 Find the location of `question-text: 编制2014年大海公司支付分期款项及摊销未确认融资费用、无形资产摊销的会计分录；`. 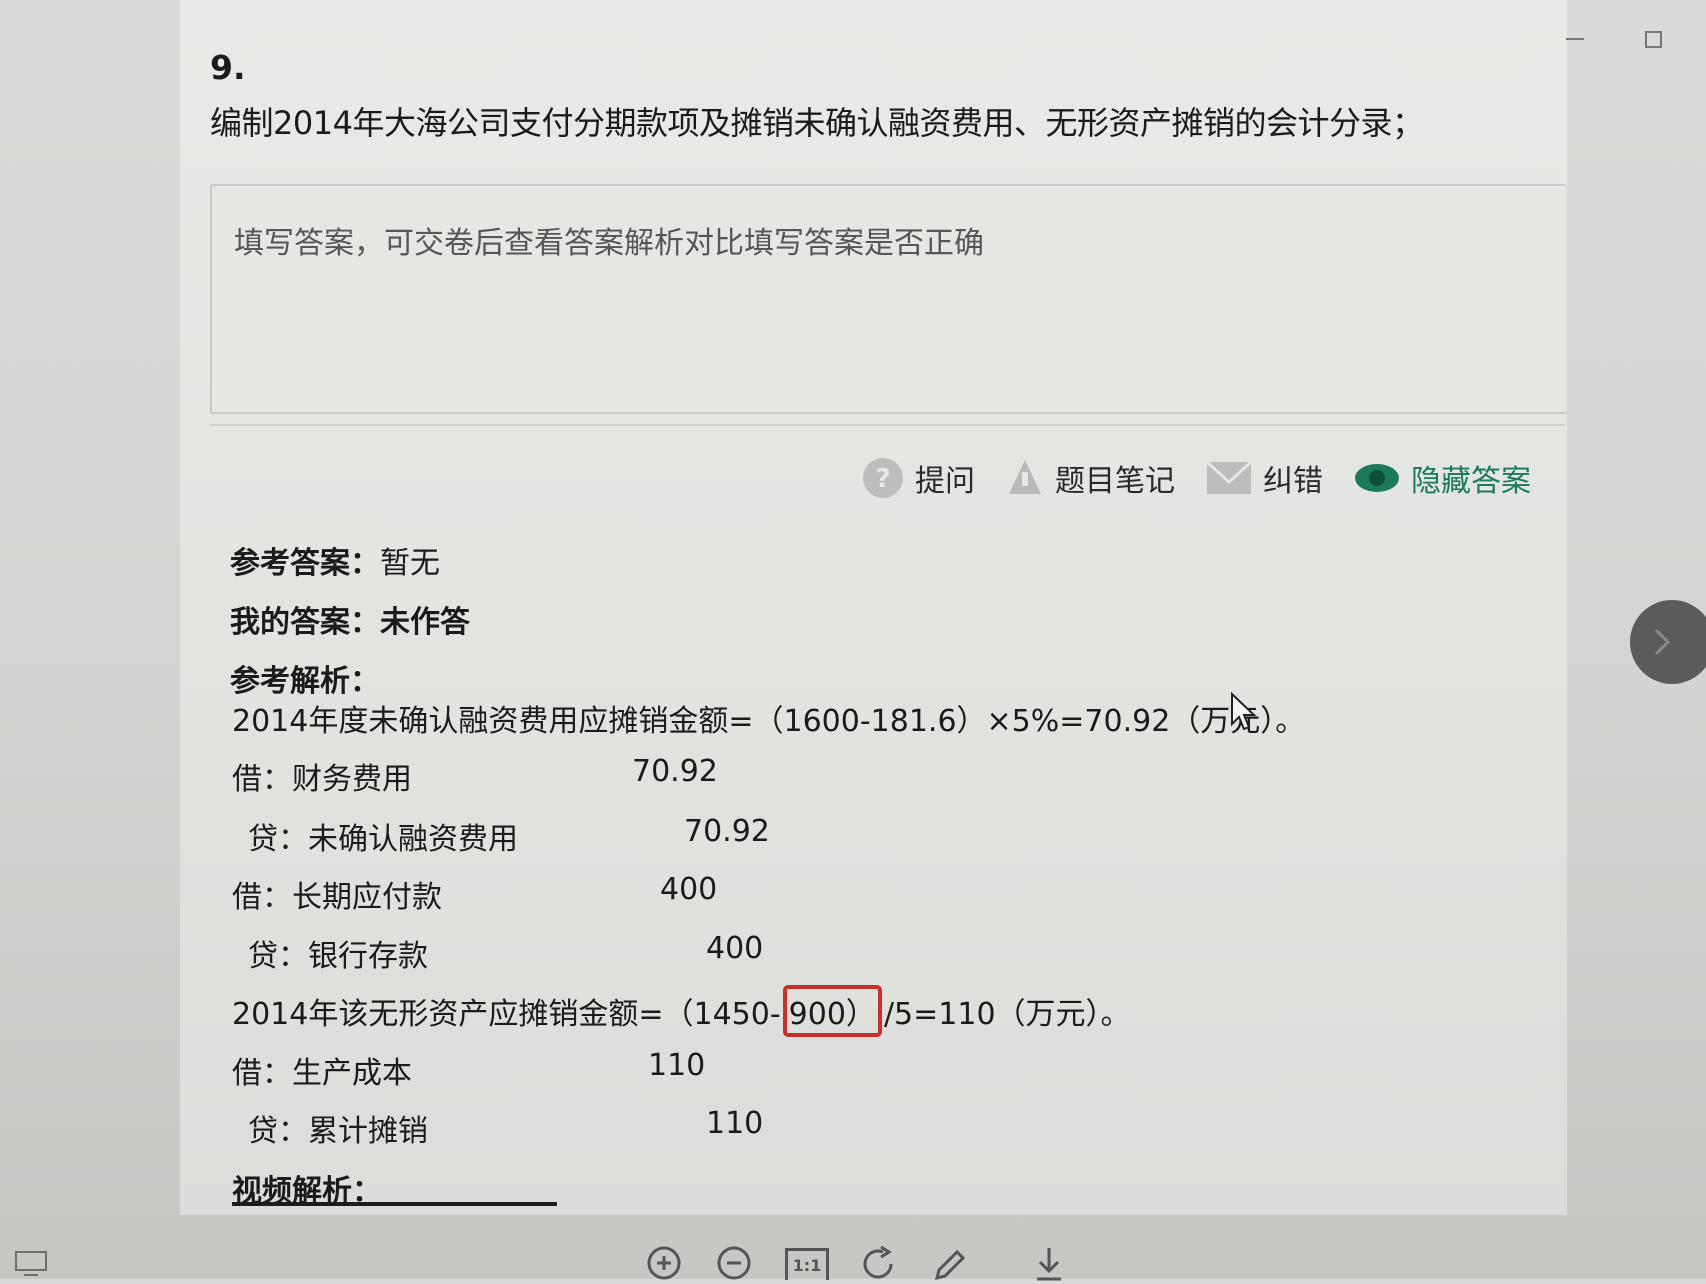

question-text: 编制2014年大海公司支付分期款项及摊销未确认融资费用、无形资产摊销的会计分录； is located at coordinates (817, 123).